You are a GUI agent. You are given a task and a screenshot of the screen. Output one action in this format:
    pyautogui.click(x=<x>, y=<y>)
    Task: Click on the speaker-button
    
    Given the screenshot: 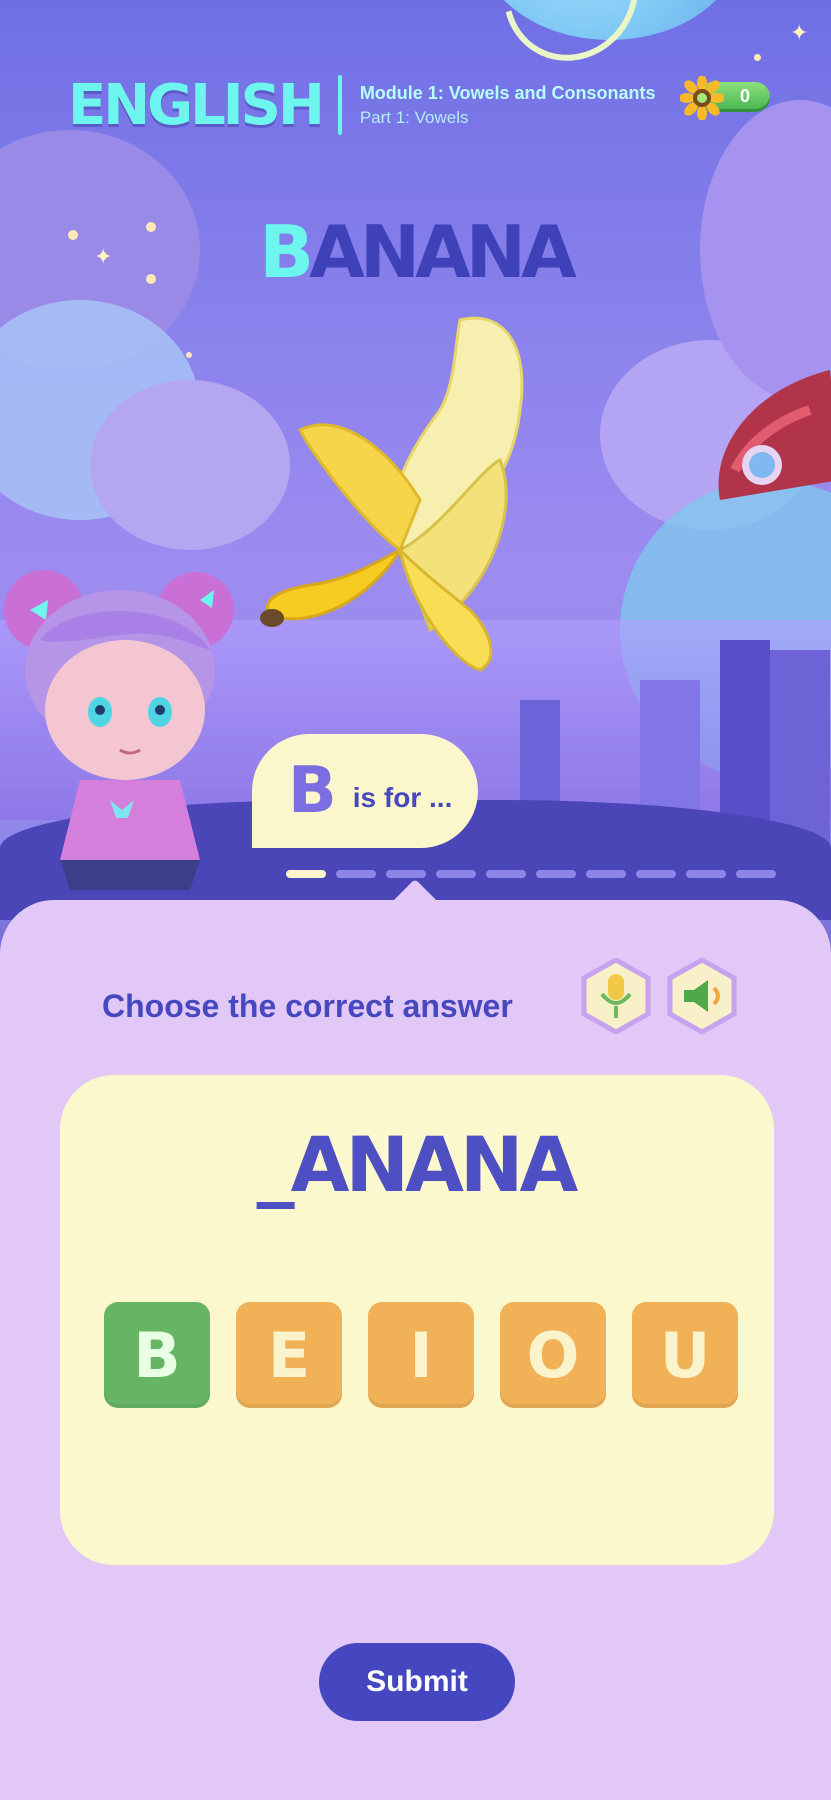 What is the action you would take?
    pyautogui.click(x=702, y=996)
    